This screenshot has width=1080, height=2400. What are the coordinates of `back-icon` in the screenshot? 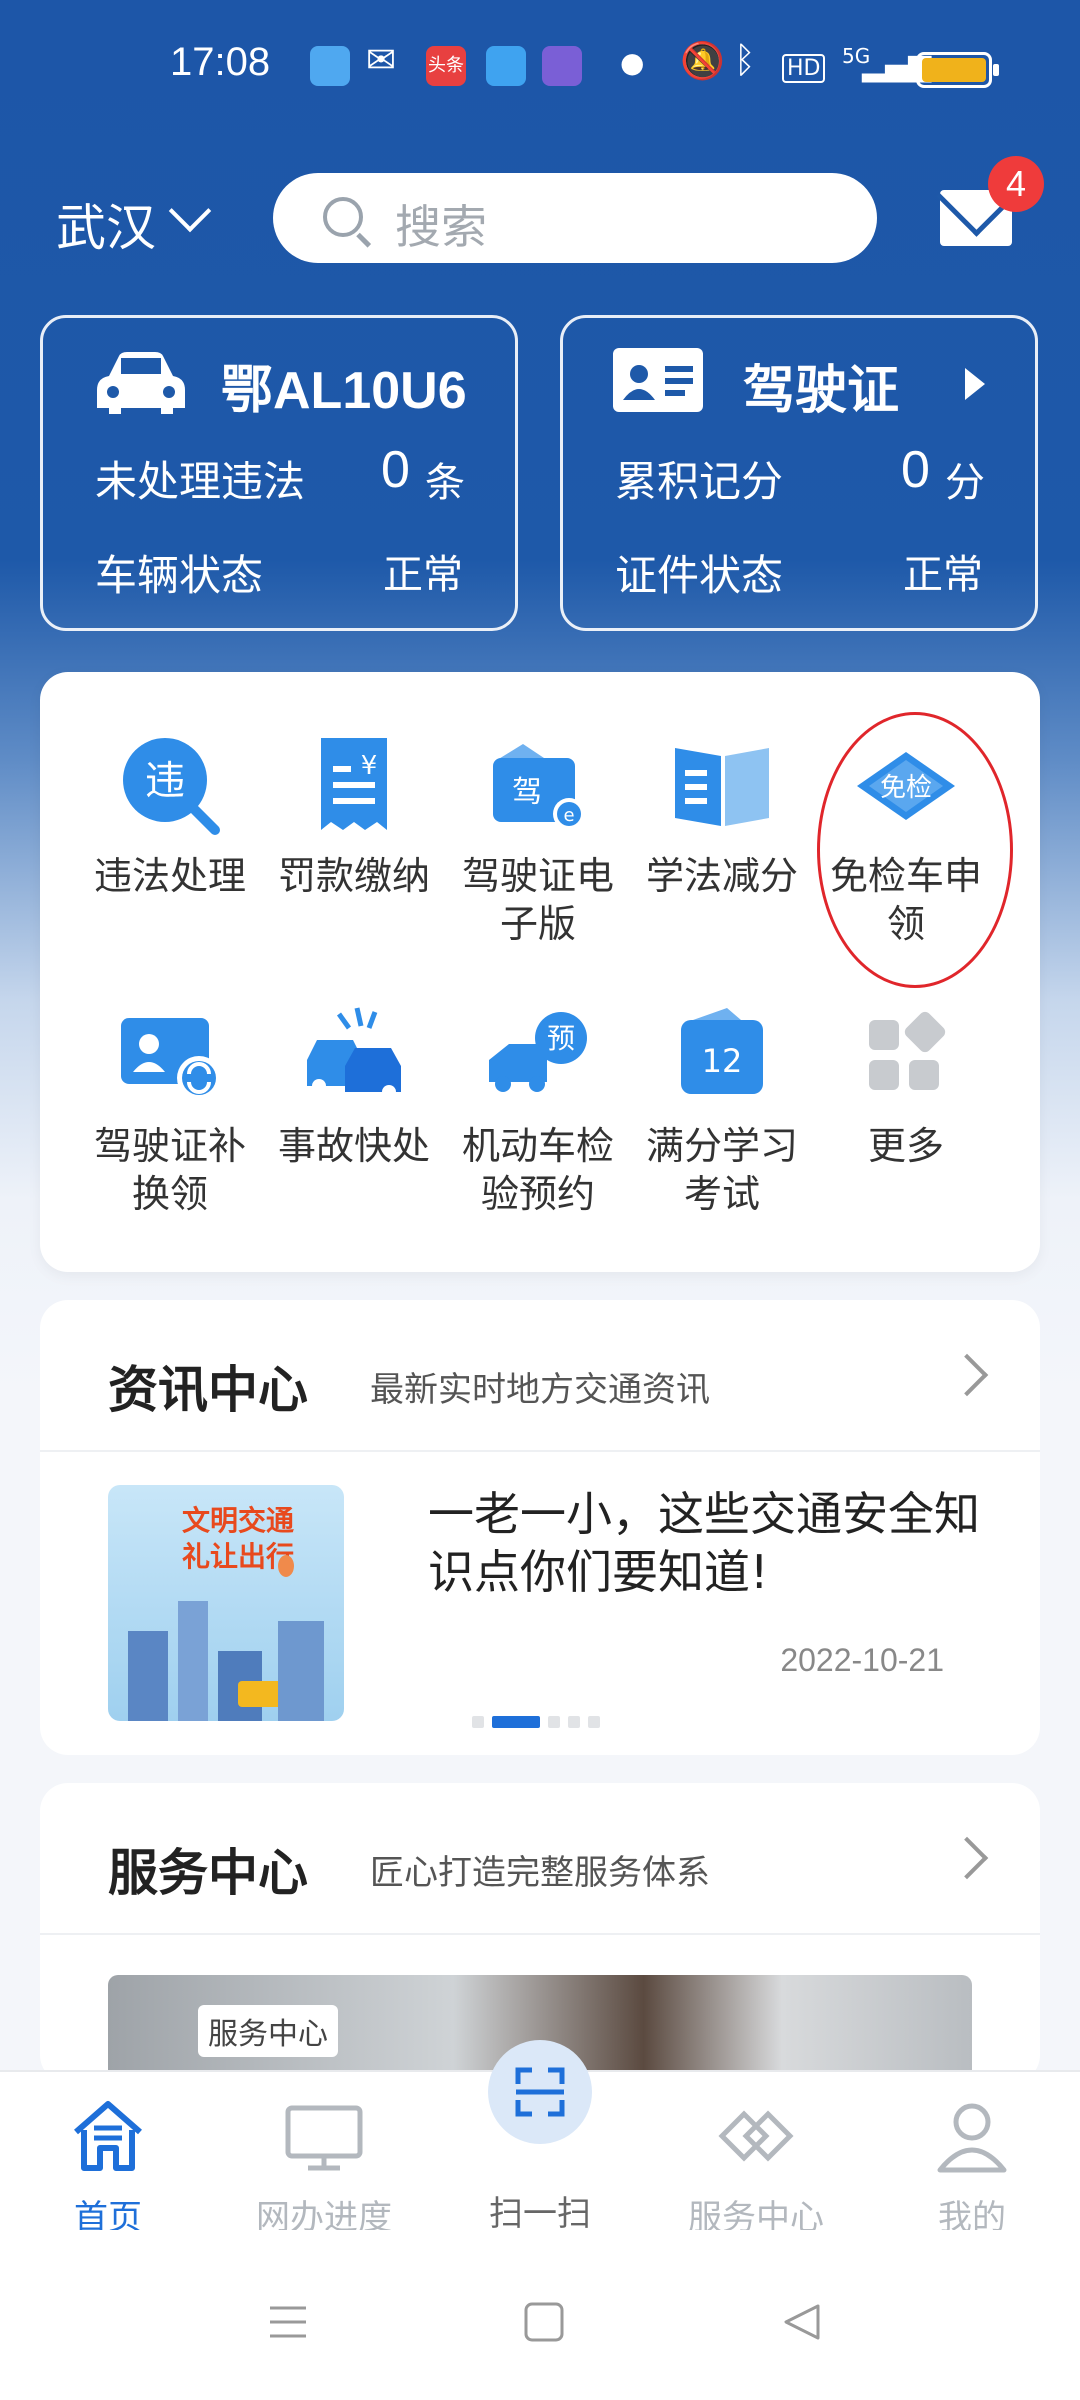 It's located at (802, 2322).